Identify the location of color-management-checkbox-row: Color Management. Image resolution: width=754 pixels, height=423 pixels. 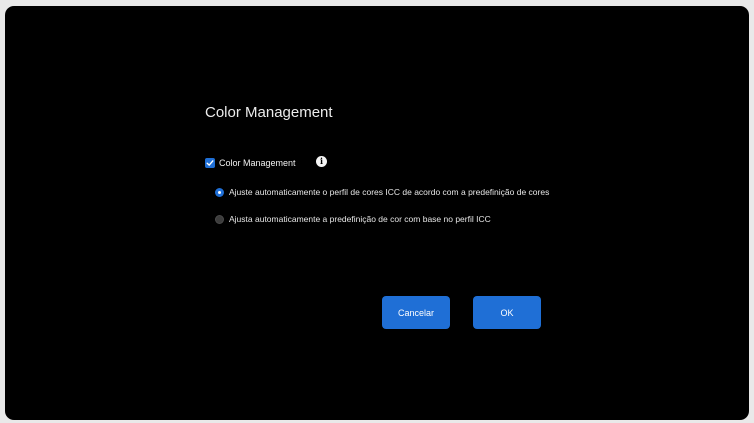
(250, 163).